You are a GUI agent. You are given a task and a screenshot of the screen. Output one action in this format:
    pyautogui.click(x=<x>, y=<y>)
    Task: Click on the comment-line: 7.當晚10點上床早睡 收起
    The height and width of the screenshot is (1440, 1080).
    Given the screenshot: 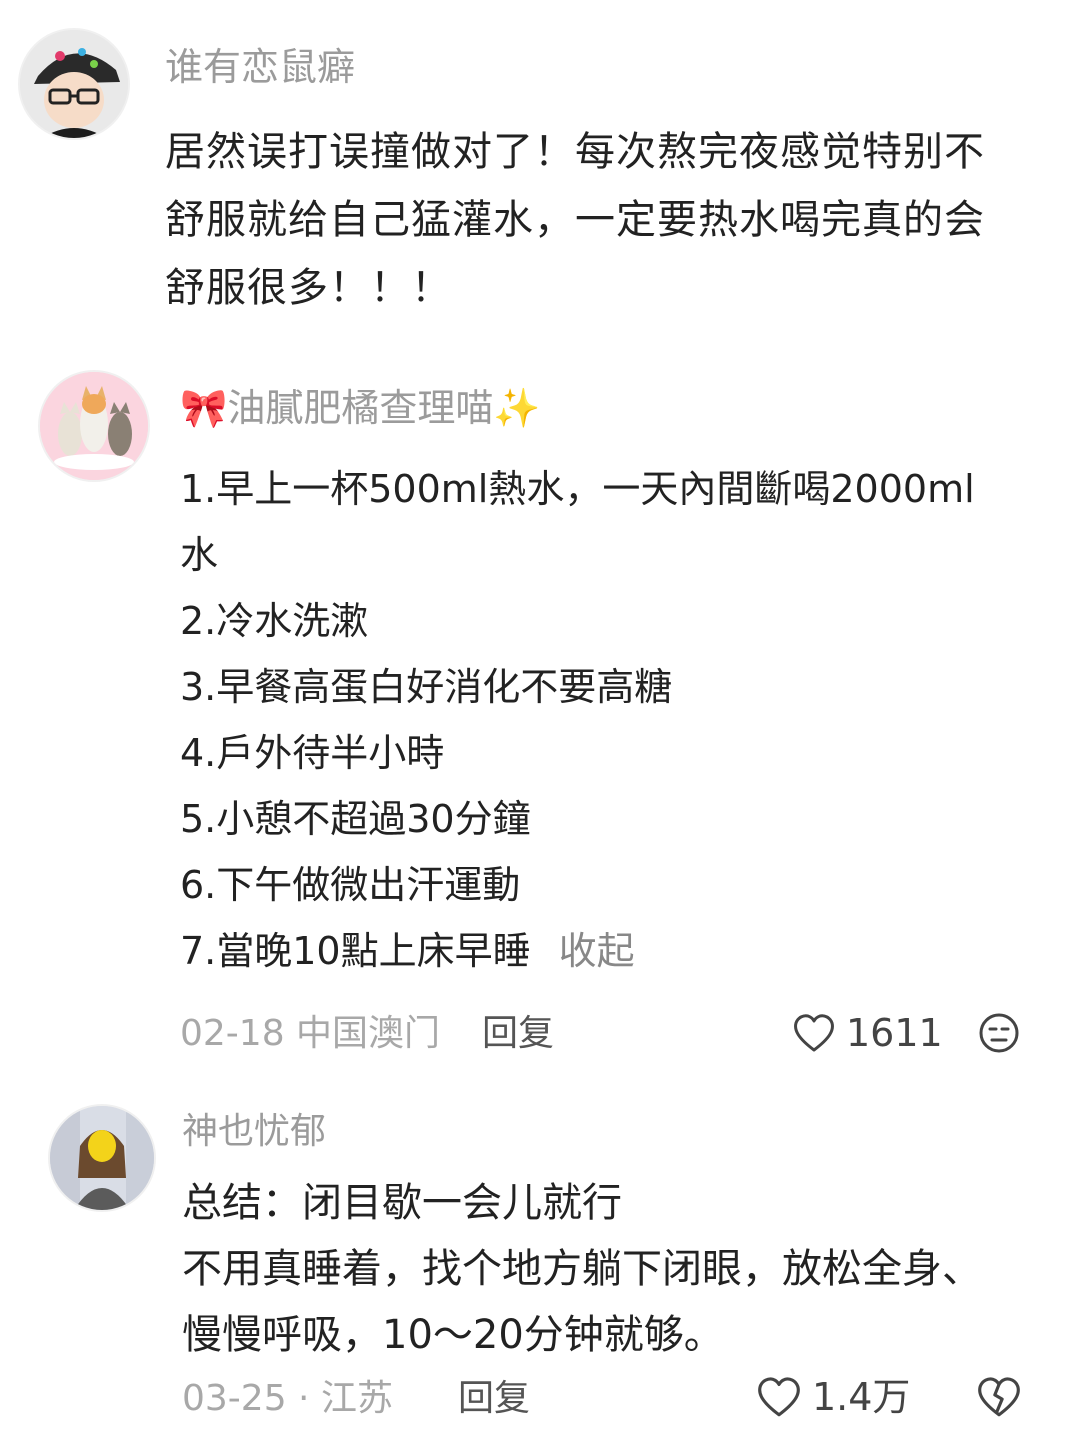 What is the action you would take?
    pyautogui.click(x=577, y=951)
    